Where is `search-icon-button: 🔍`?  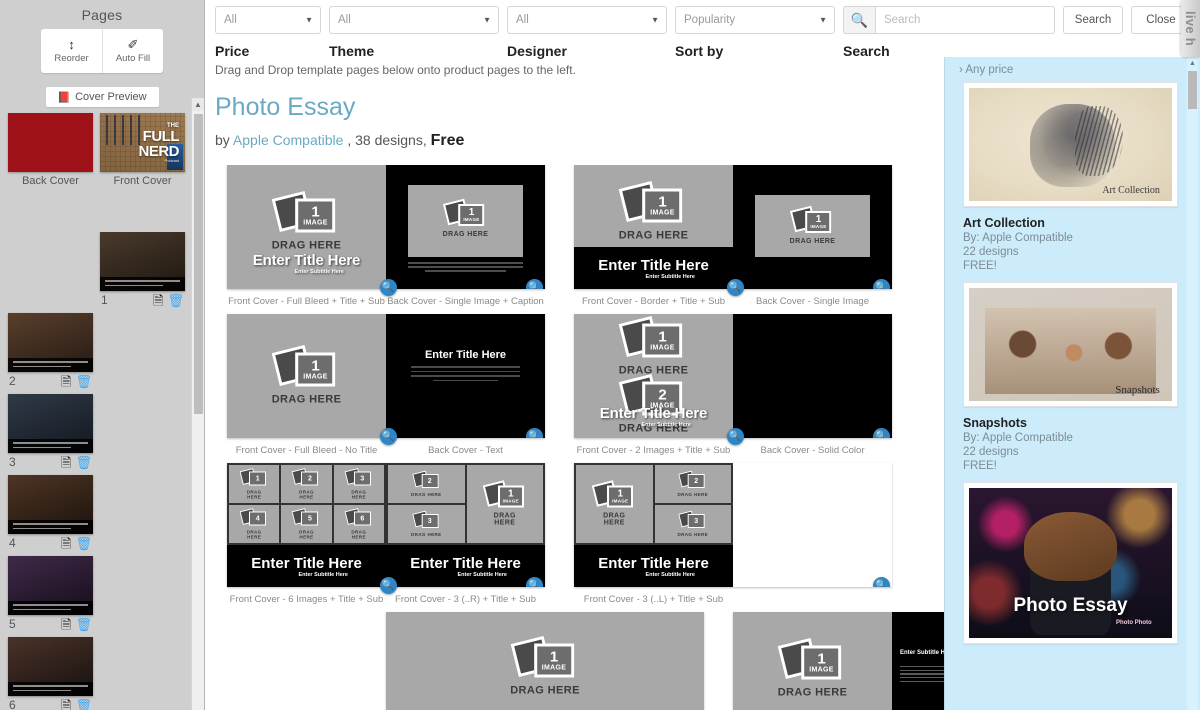
search-icon-button: 🔍 is located at coordinates (859, 20).